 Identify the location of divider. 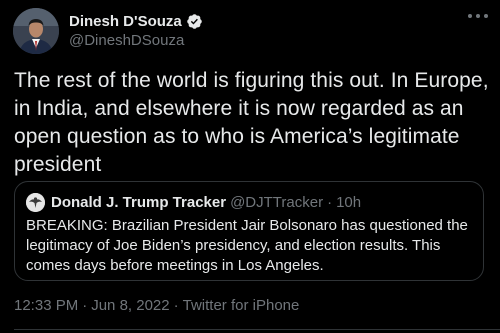
(257, 329).